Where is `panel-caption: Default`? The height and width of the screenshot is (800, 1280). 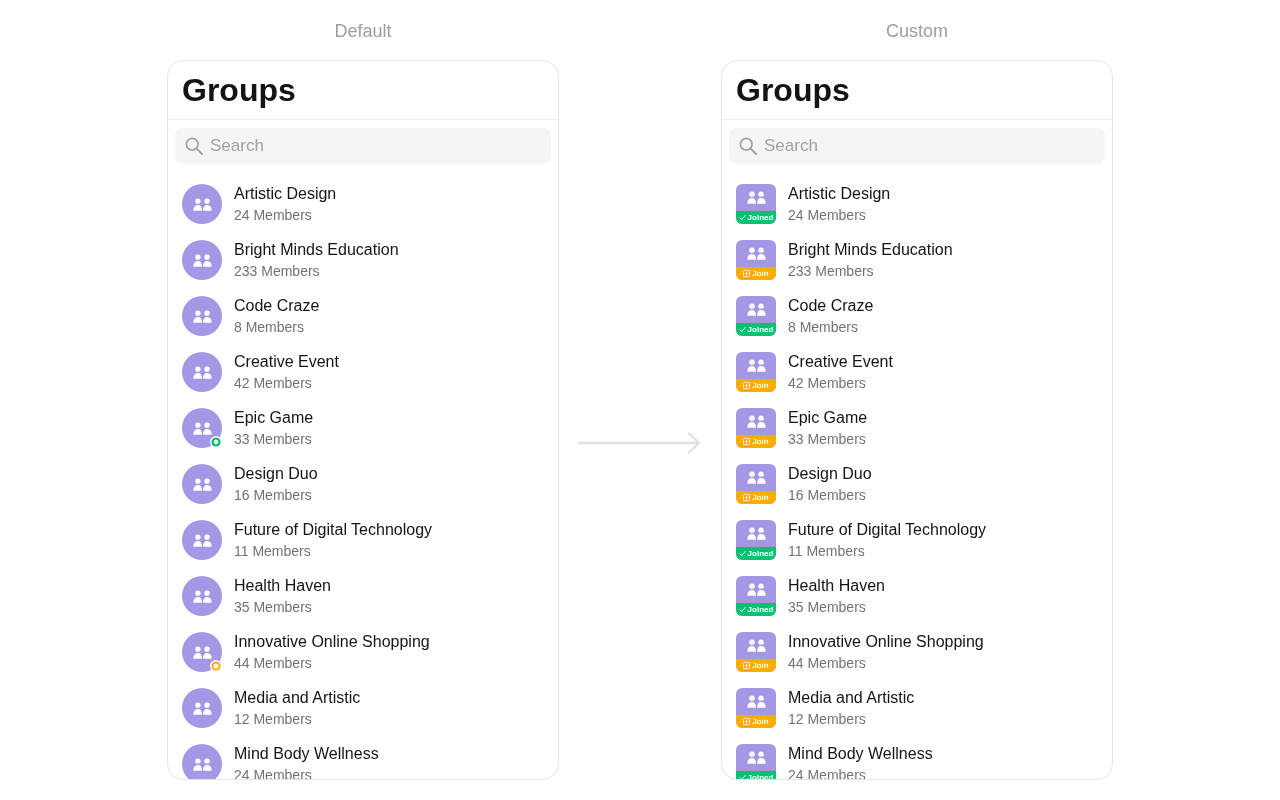
panel-caption: Default is located at coordinates (363, 31).